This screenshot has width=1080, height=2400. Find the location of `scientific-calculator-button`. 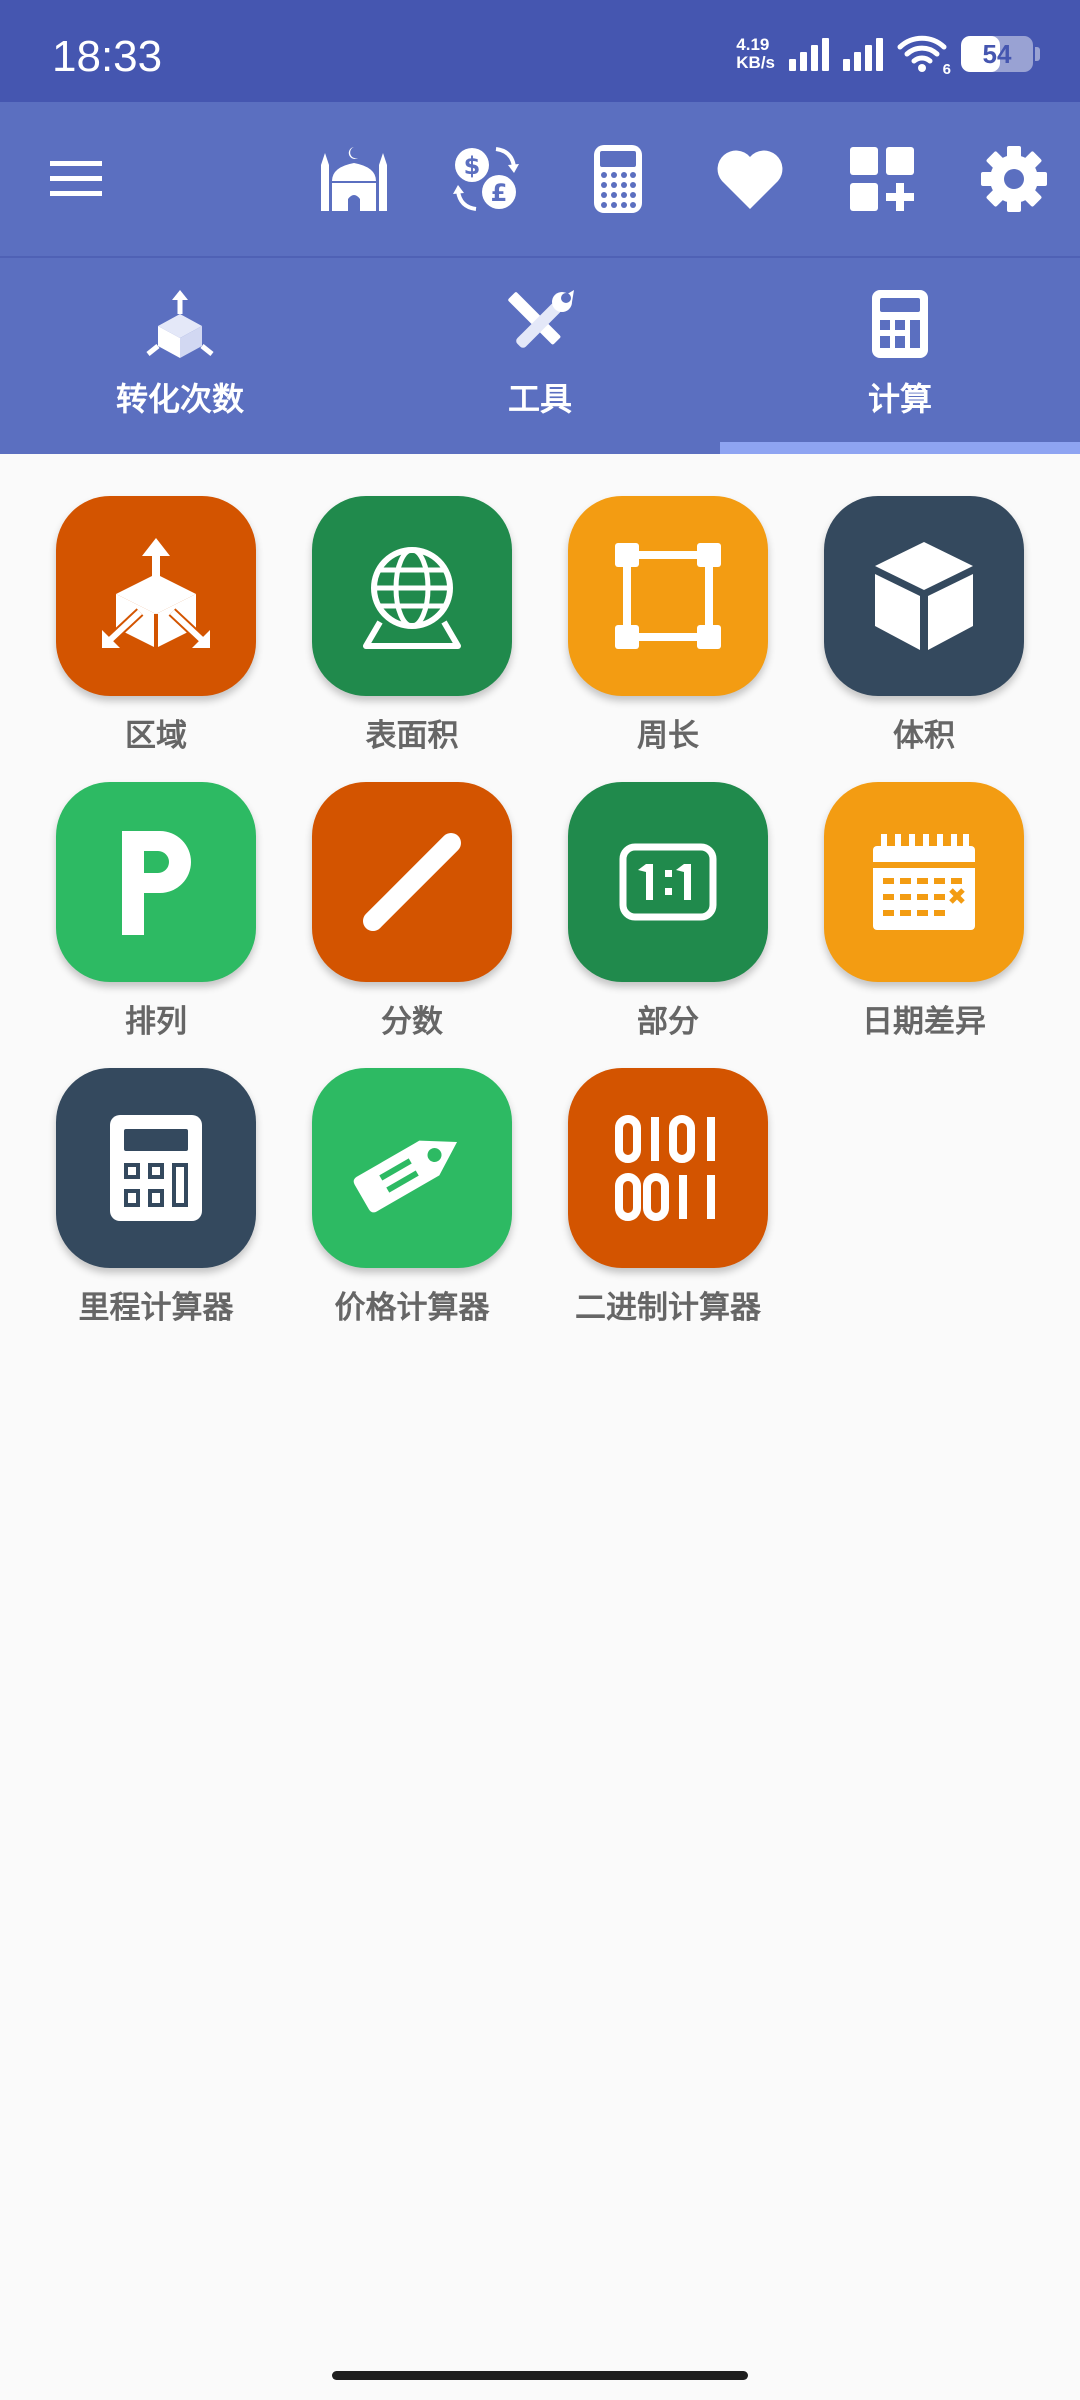

scientific-calculator-button is located at coordinates (618, 179).